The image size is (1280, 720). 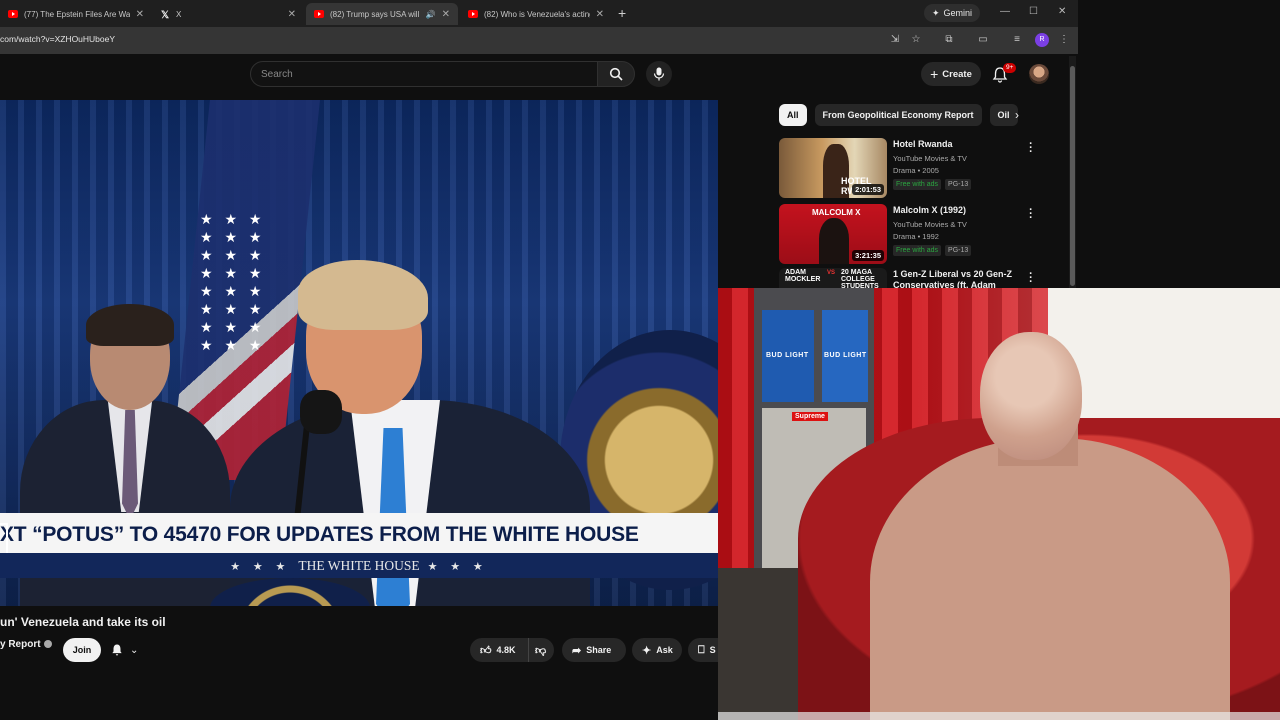 What do you see at coordinates (117, 650) in the screenshot?
I see `bell-icon` at bounding box center [117, 650].